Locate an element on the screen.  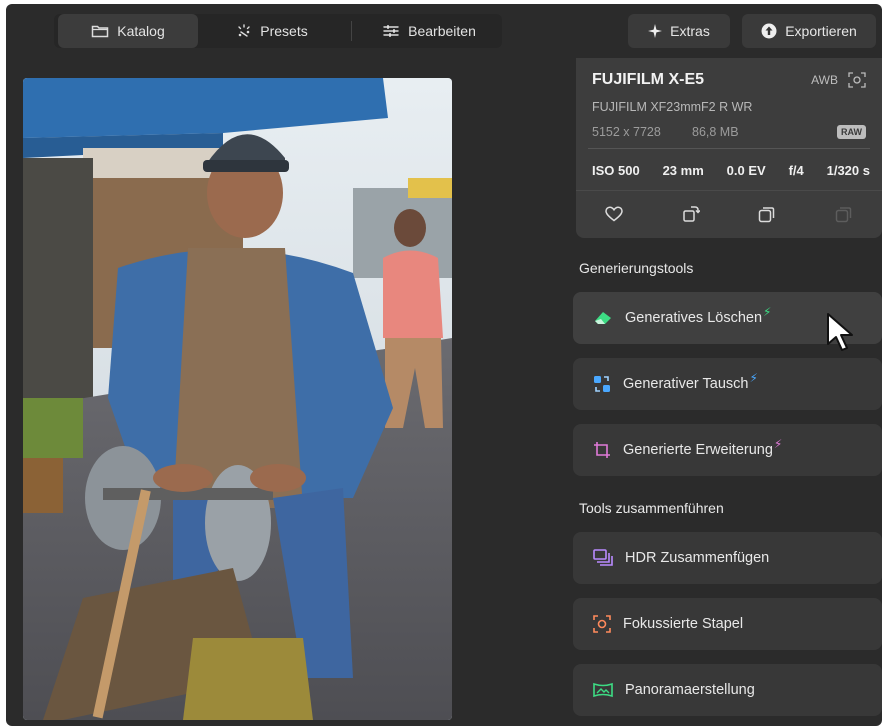
generative-swap-button: Generativer Tausch⚡ is located at coordinates (727, 384).